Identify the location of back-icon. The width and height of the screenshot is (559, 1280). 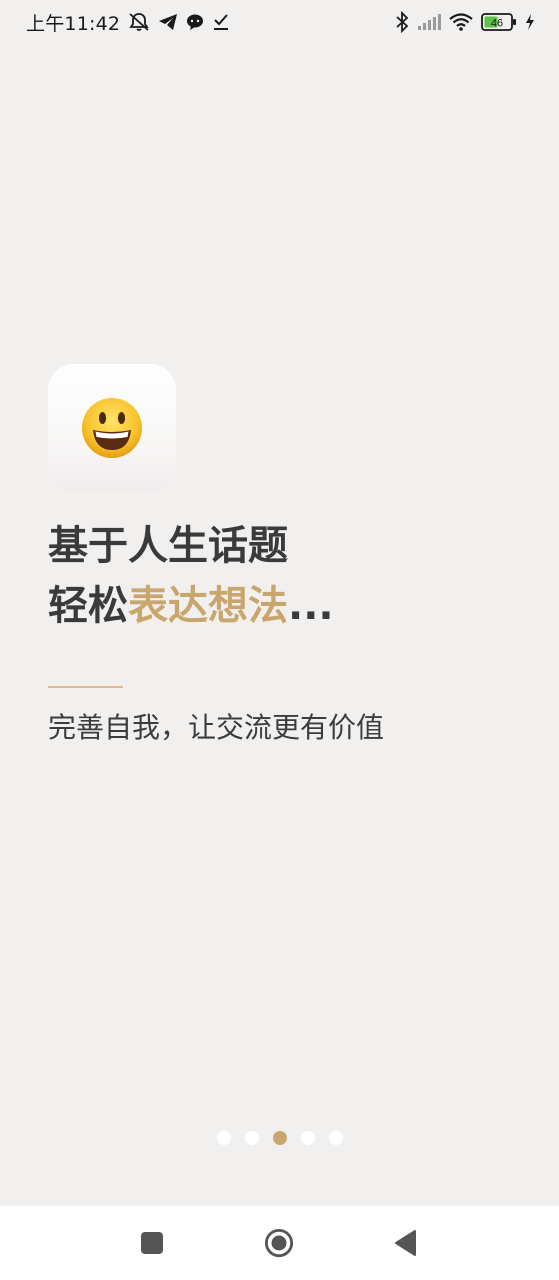
(405, 1243).